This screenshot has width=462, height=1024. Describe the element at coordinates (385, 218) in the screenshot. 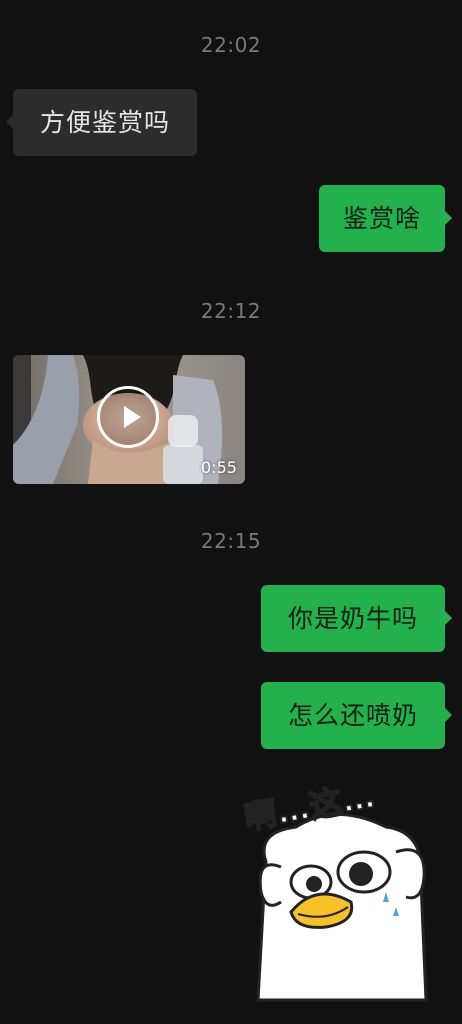

I see `outgoing-message-bubble: 鉴赏啥` at that location.